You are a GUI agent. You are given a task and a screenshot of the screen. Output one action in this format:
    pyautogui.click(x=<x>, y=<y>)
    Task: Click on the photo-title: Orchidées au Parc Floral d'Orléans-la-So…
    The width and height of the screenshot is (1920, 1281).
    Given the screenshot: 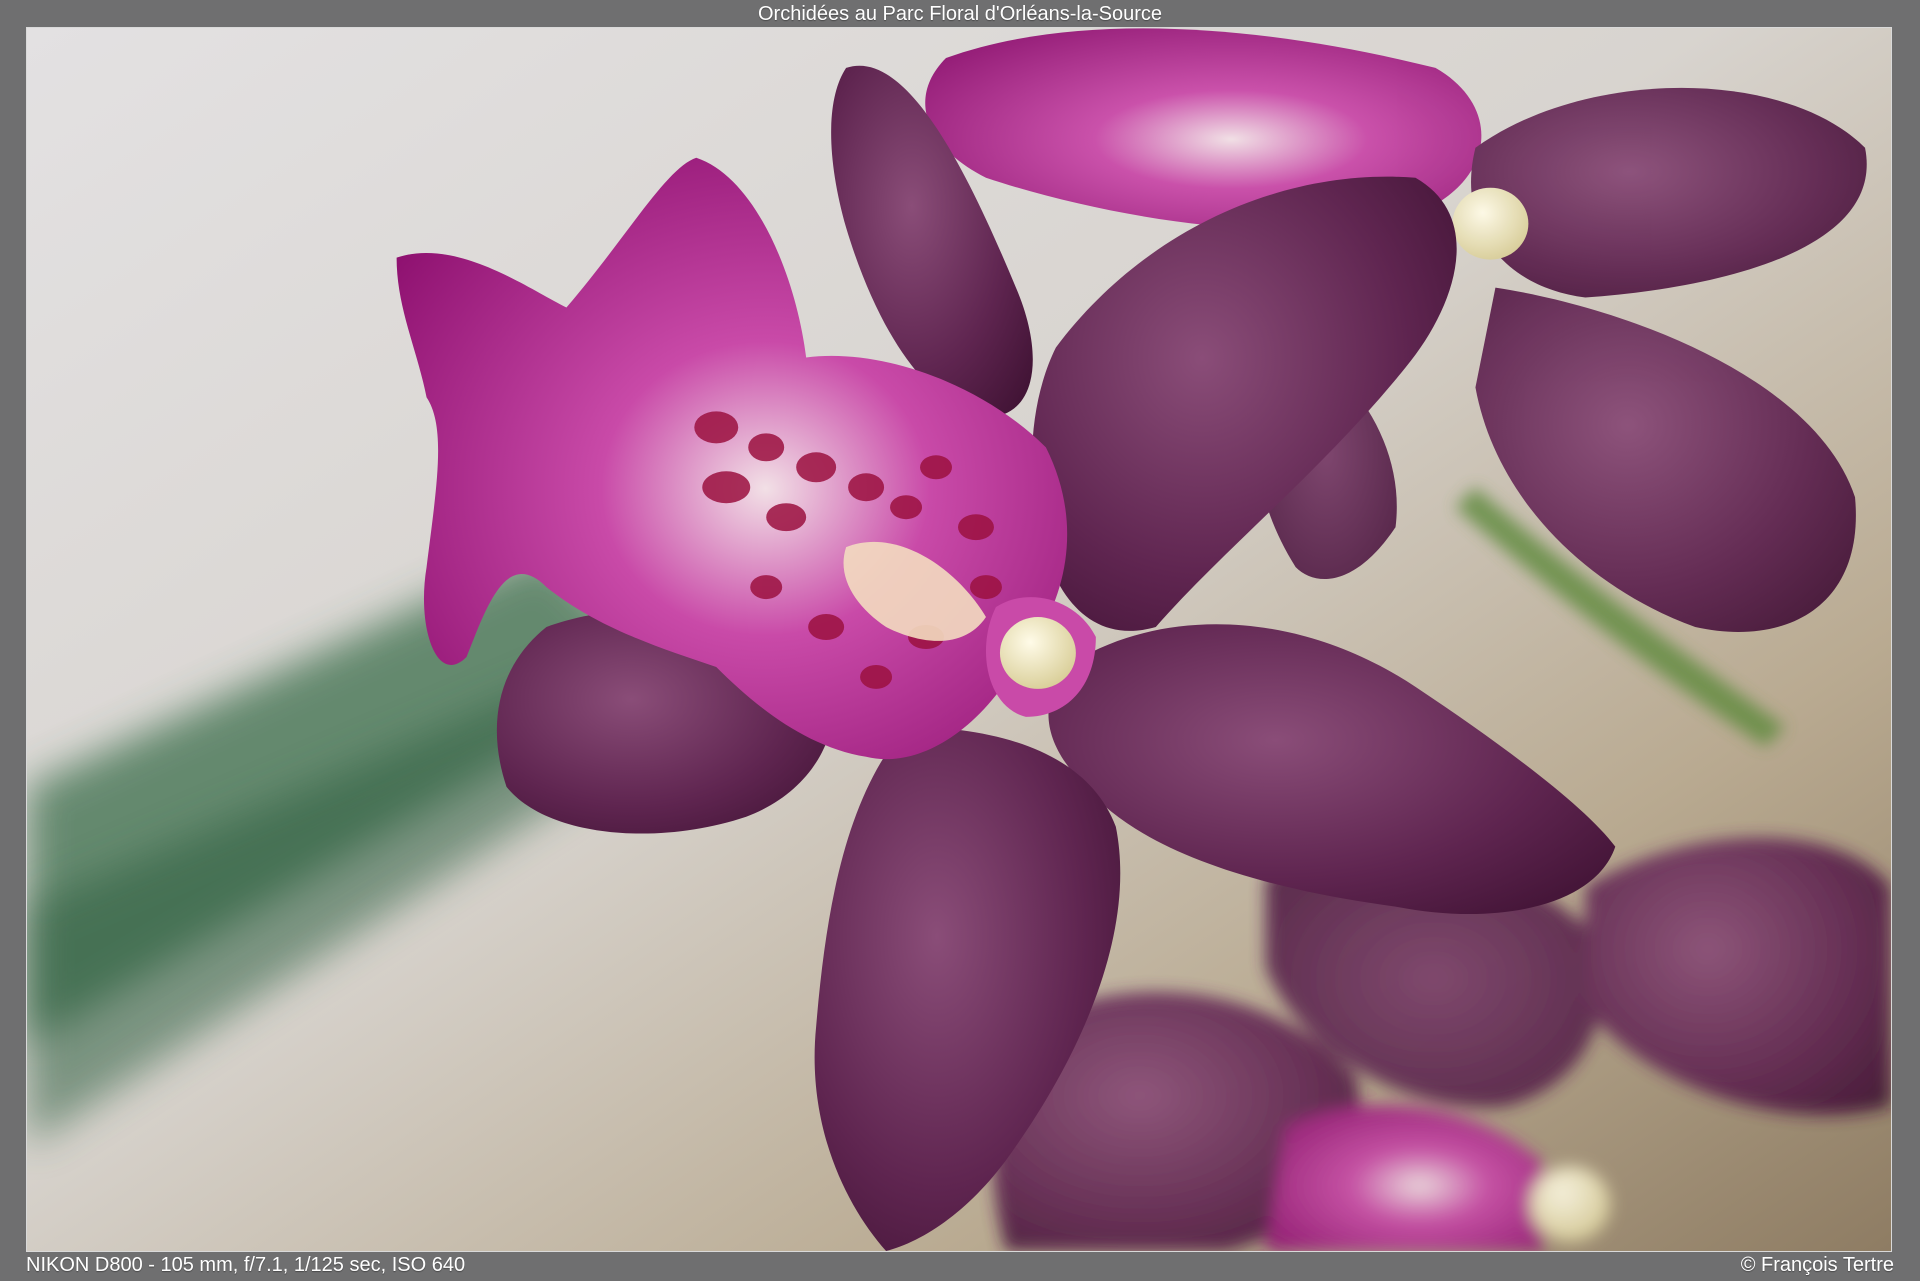 What is the action you would take?
    pyautogui.click(x=960, y=14)
    